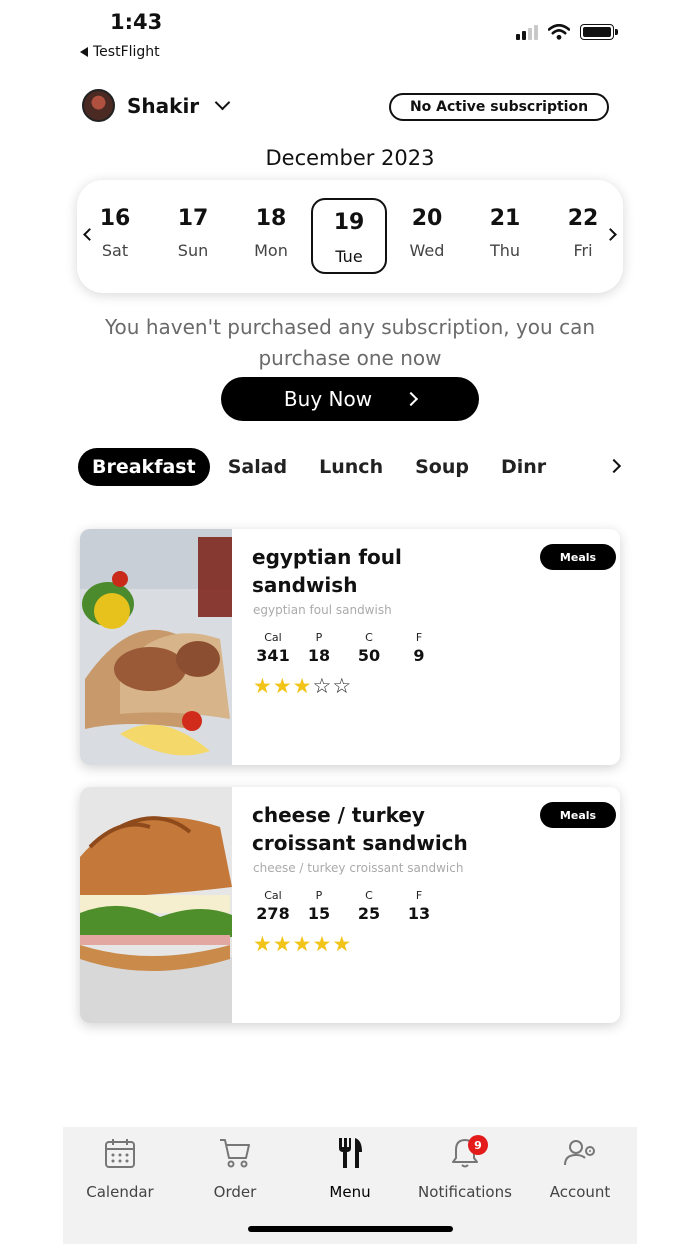  I want to click on tab-label: Calendar, so click(120, 1192).